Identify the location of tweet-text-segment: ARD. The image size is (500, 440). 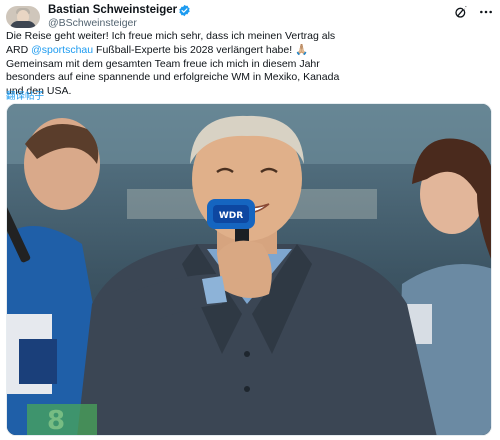
(19, 49).